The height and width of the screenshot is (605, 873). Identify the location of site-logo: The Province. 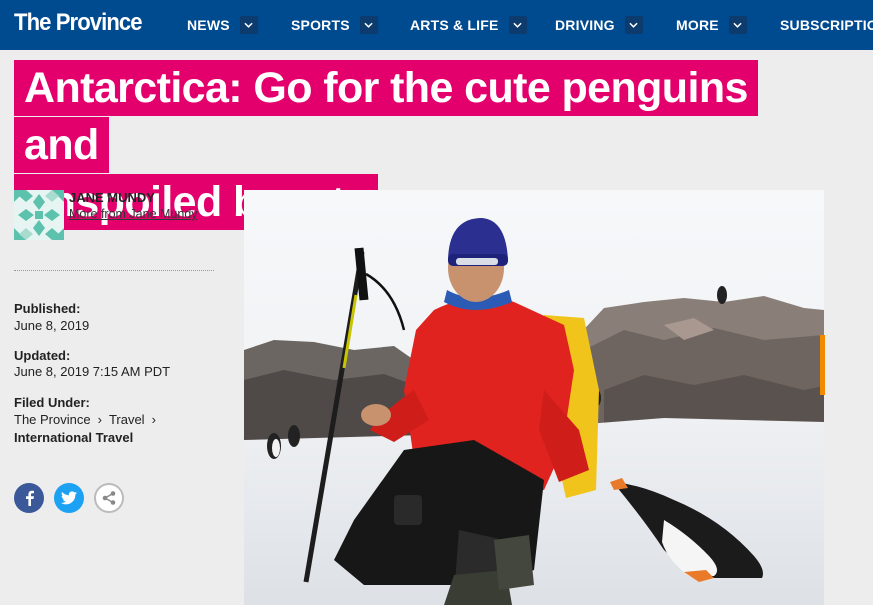
(78, 23).